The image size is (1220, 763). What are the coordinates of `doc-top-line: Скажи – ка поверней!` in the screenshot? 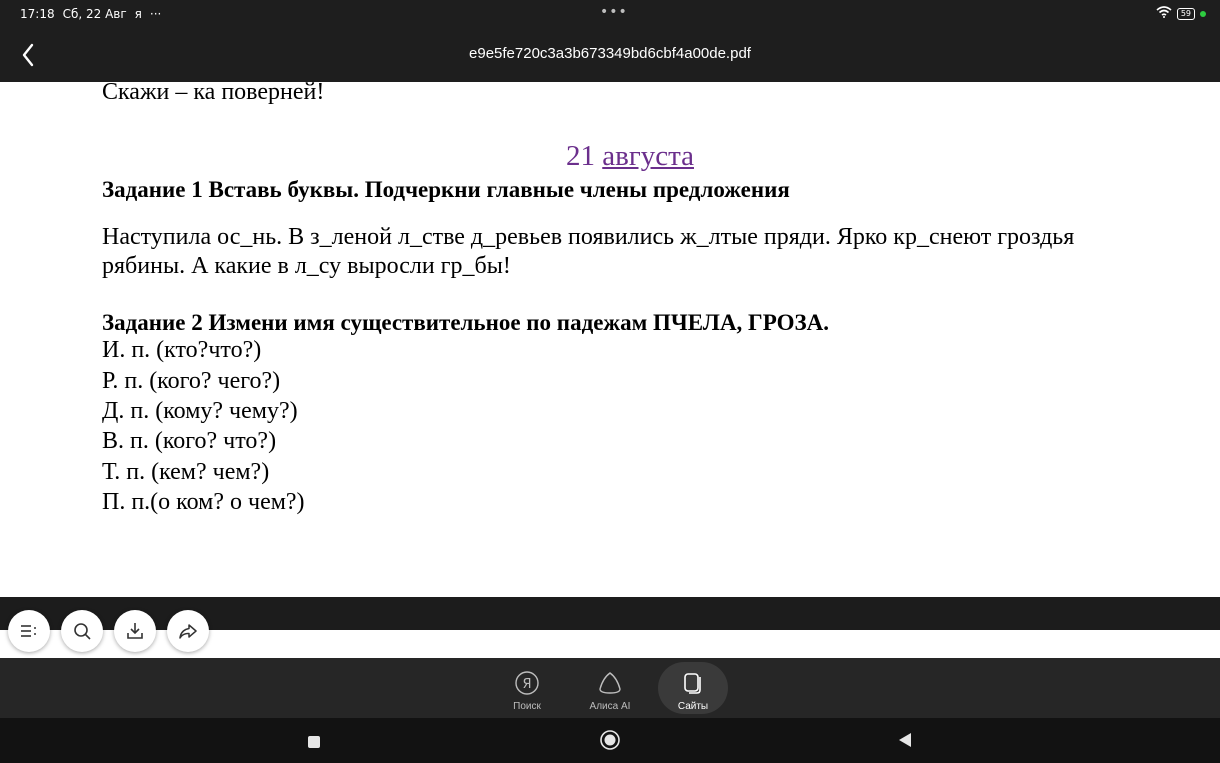 It's located at (213, 92).